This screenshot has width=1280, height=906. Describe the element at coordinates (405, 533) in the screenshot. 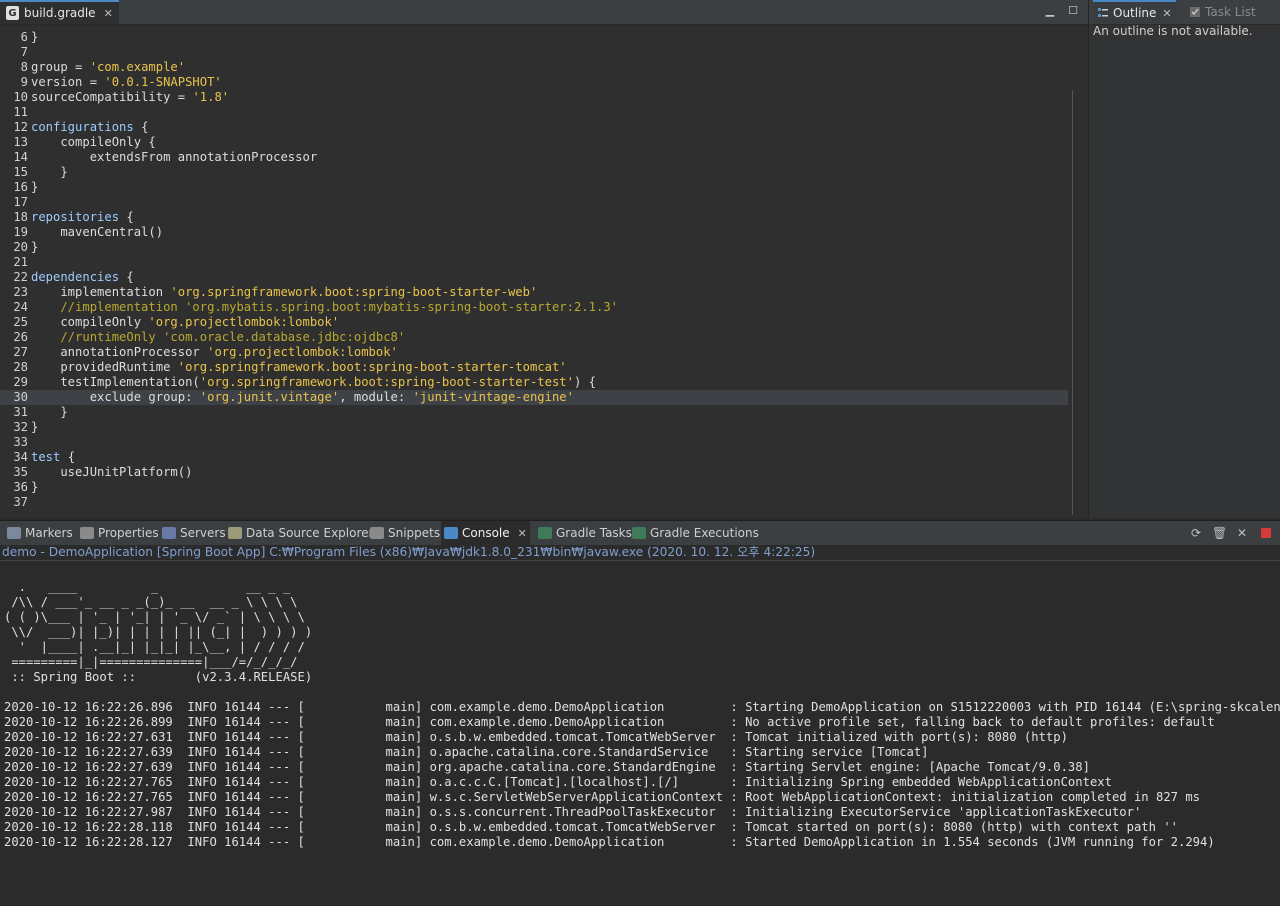

I see `tab-snippets: Snippets` at that location.